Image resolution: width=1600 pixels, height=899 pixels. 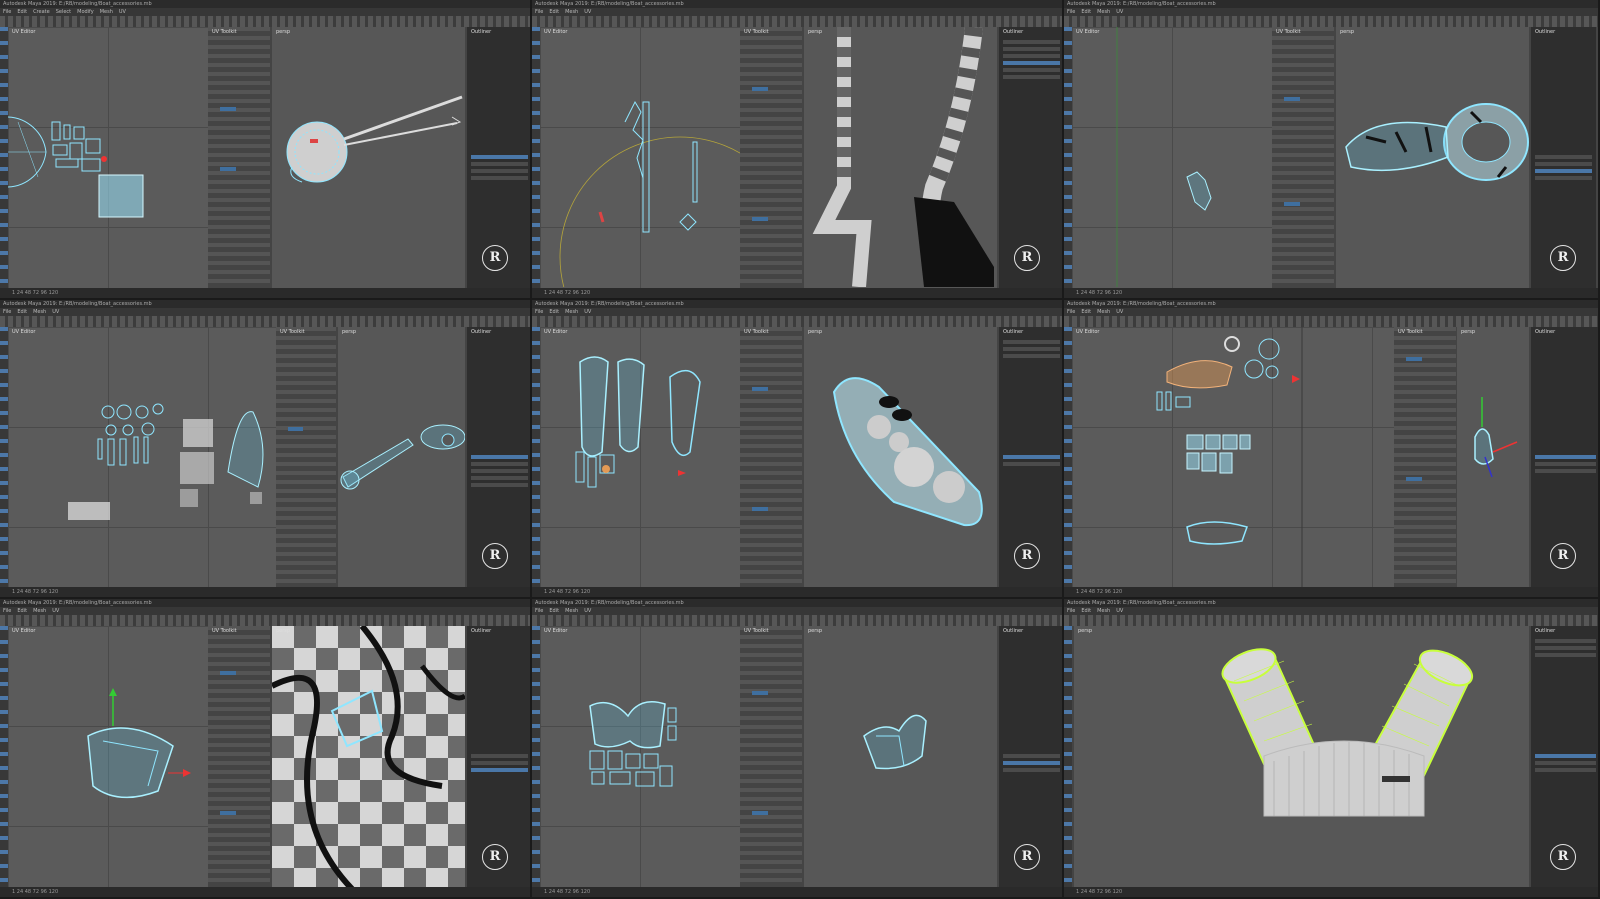 What do you see at coordinates (85, 12) in the screenshot?
I see `menu-modify: Modify` at bounding box center [85, 12].